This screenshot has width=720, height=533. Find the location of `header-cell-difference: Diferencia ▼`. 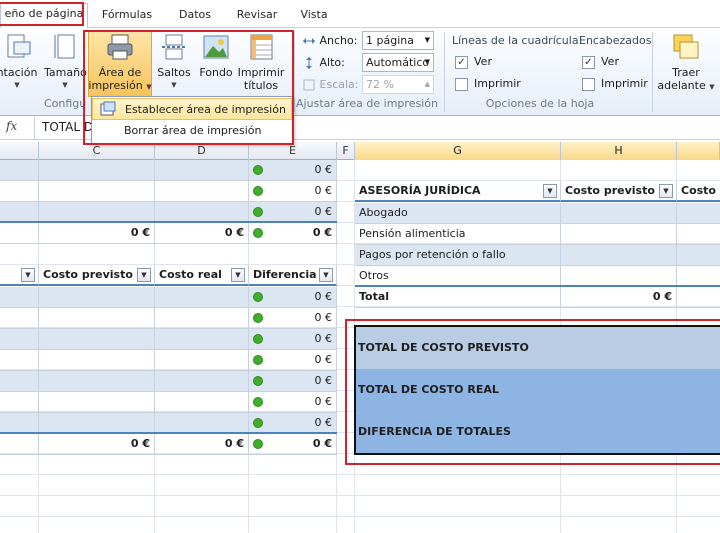

header-cell-difference: Diferencia ▼ is located at coordinates (293, 275).